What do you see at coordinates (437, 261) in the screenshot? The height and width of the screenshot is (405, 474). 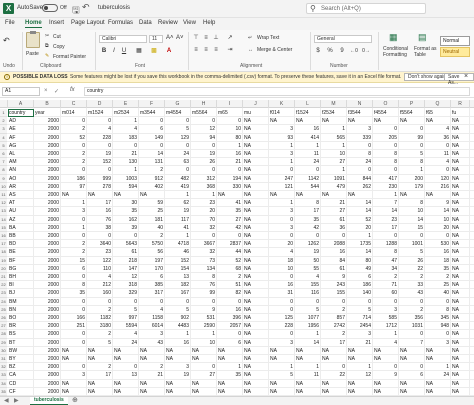 I see `table-cell: 18` at bounding box center [437, 261].